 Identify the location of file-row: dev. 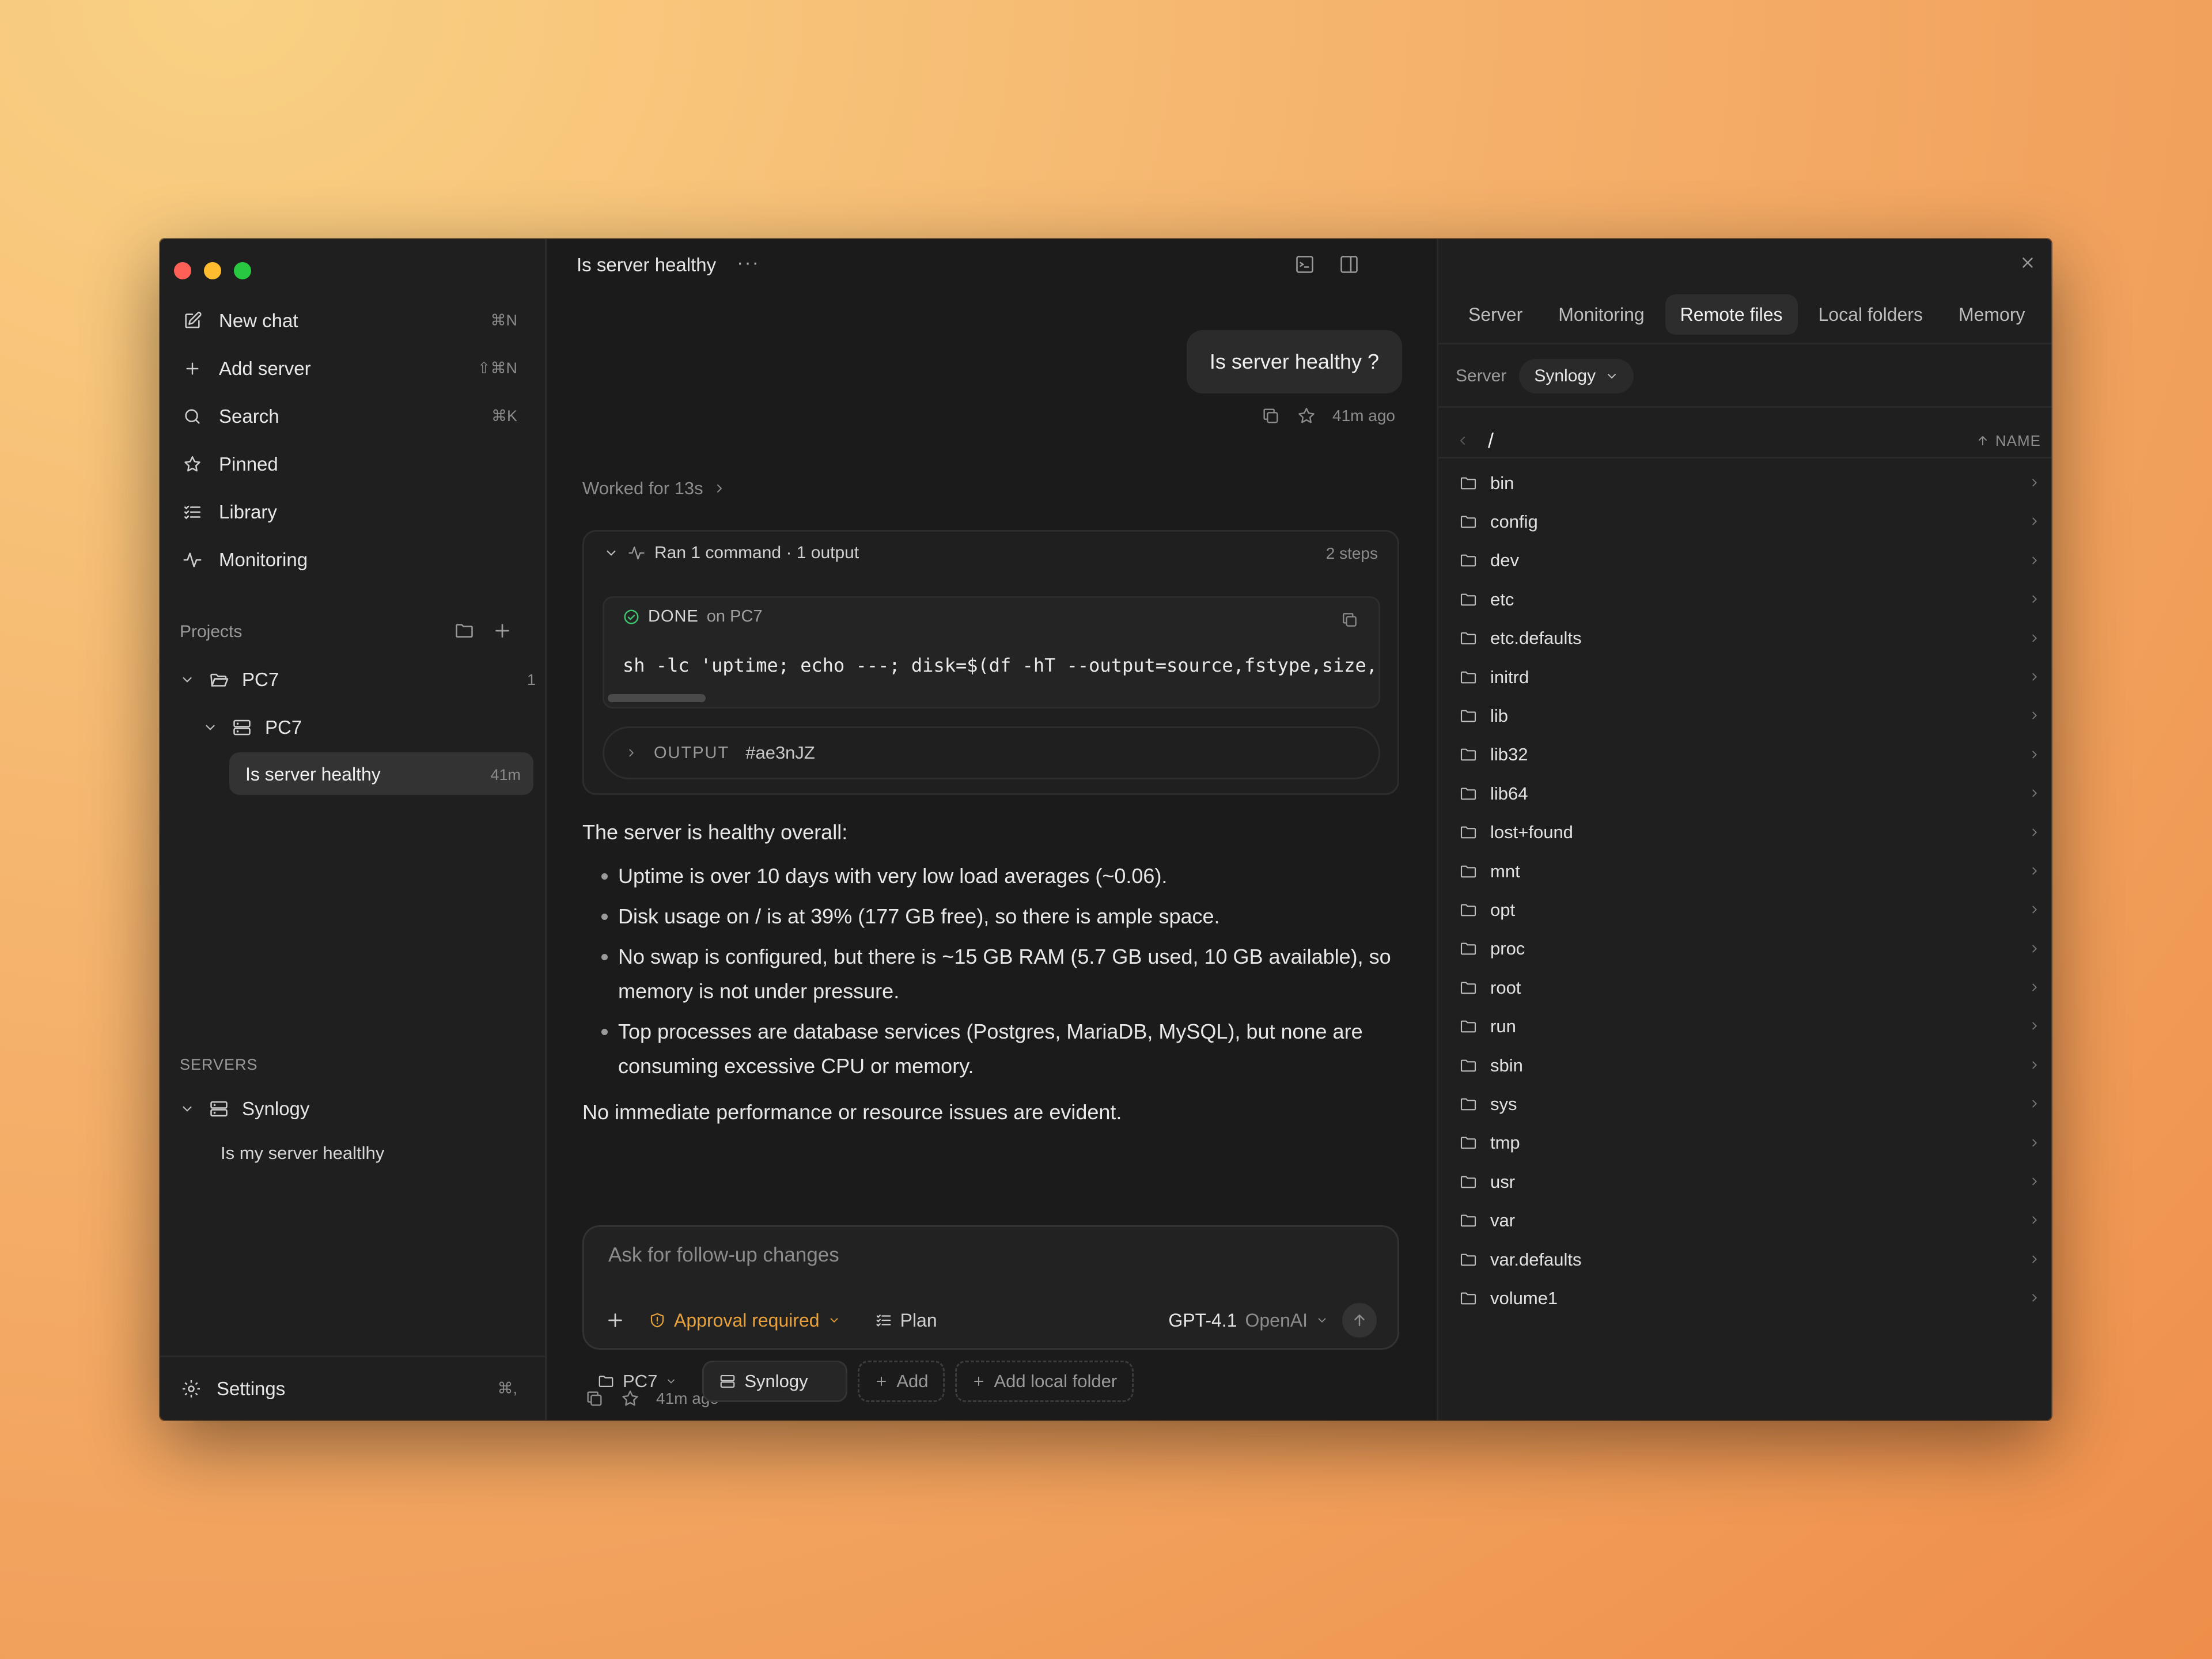
(1744, 560).